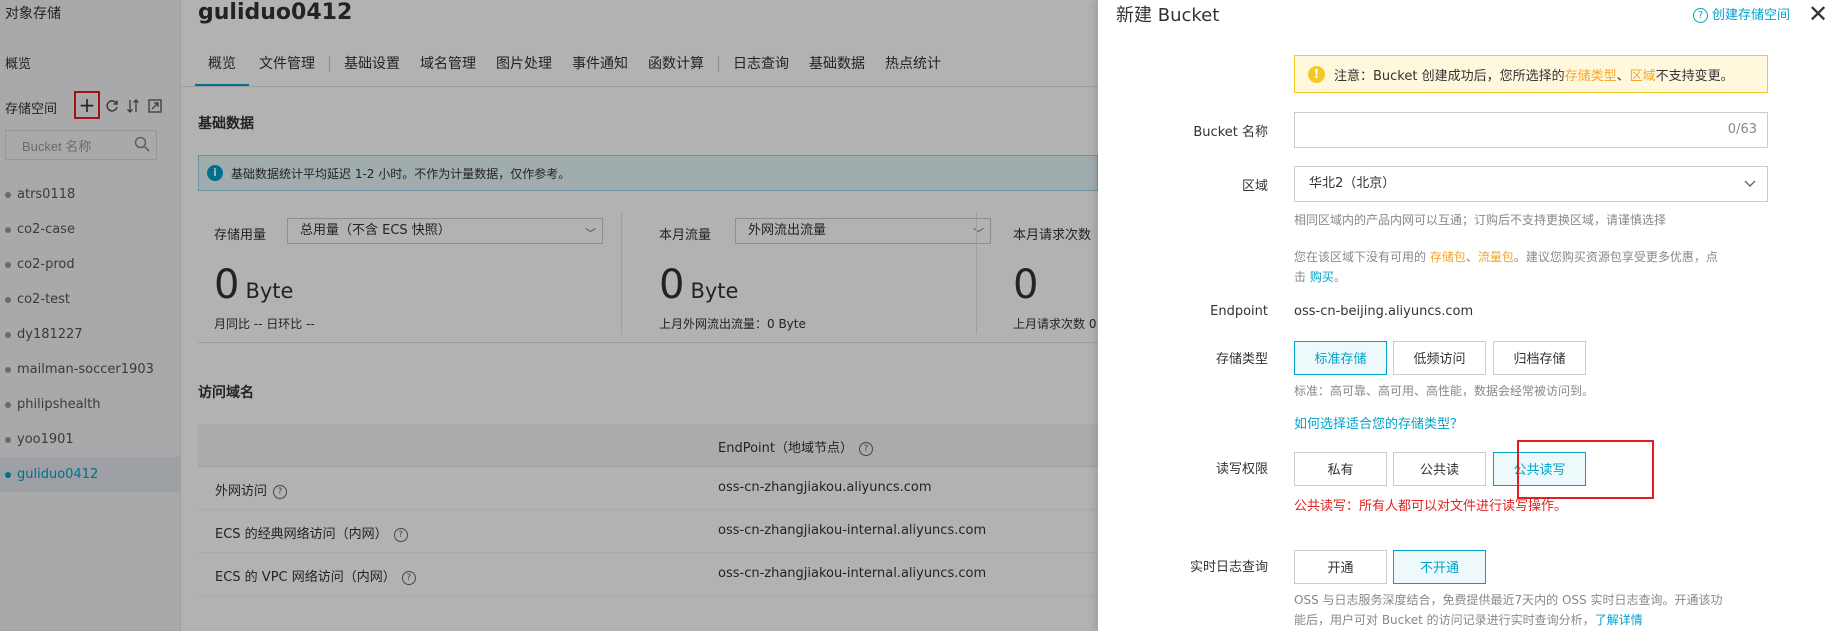 This screenshot has width=1847, height=631. I want to click on storage-class-option: 低频访问, so click(1439, 358).